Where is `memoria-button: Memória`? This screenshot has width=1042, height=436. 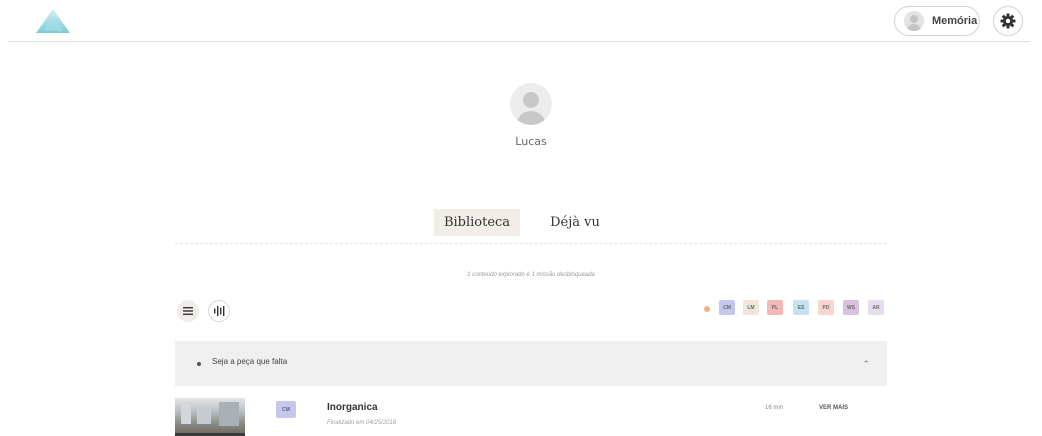
memoria-button: Memória is located at coordinates (937, 21).